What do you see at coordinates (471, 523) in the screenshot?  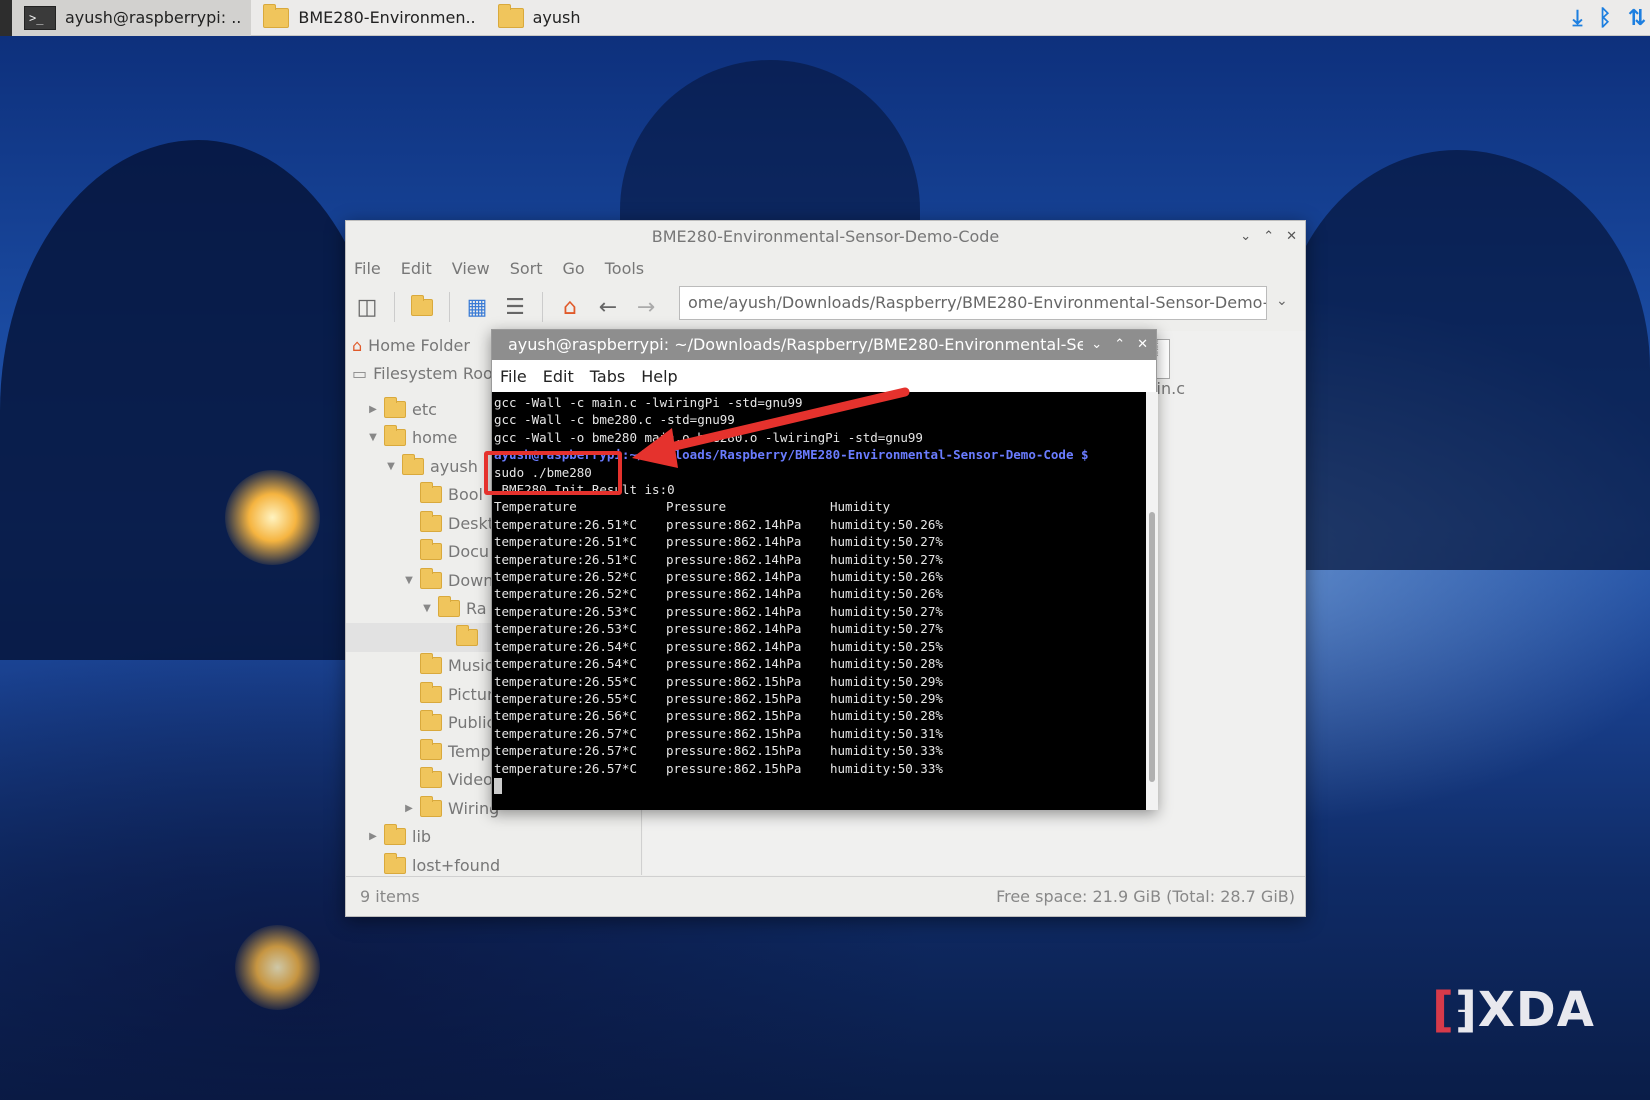 I see `tree-item-label: Deskt` at bounding box center [471, 523].